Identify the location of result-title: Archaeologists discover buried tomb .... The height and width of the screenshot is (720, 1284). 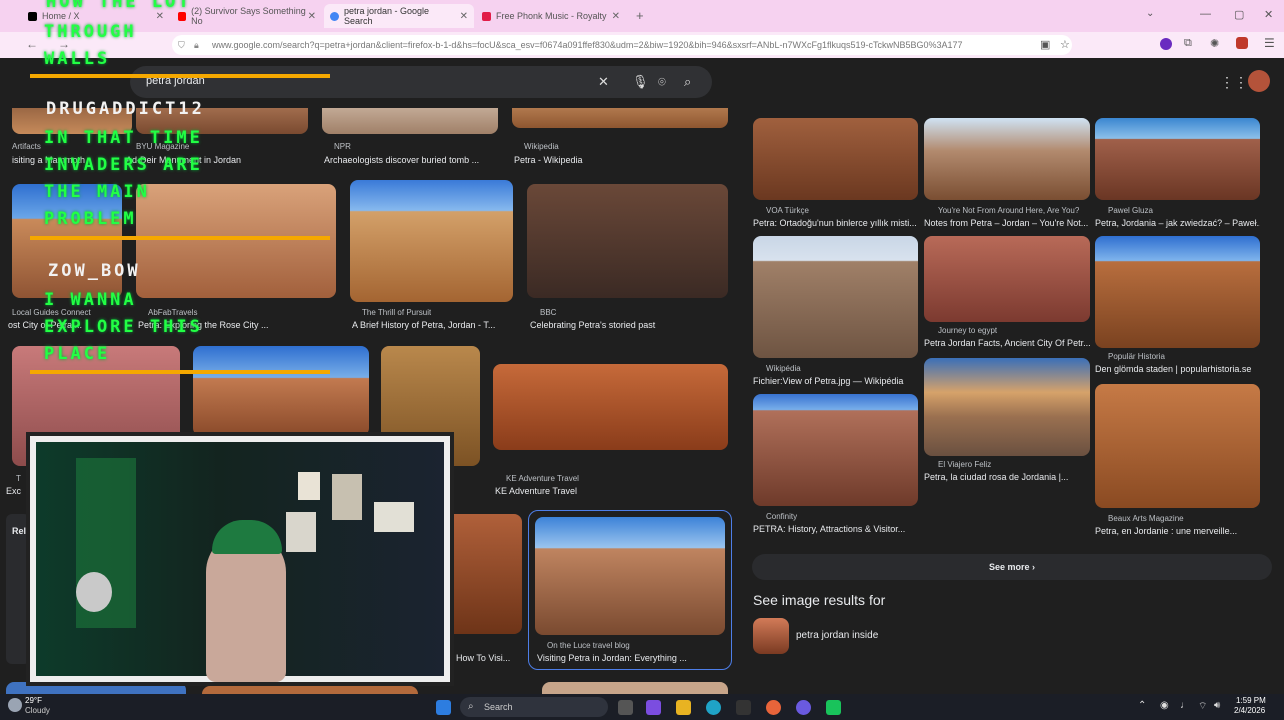
(412, 160).